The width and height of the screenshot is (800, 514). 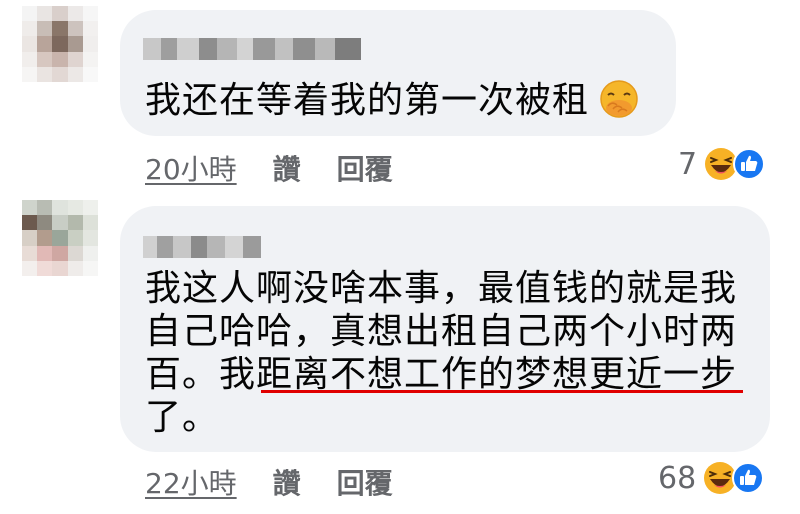 I want to click on comment-text: 我还在等着我的第一次被租, so click(x=392, y=100).